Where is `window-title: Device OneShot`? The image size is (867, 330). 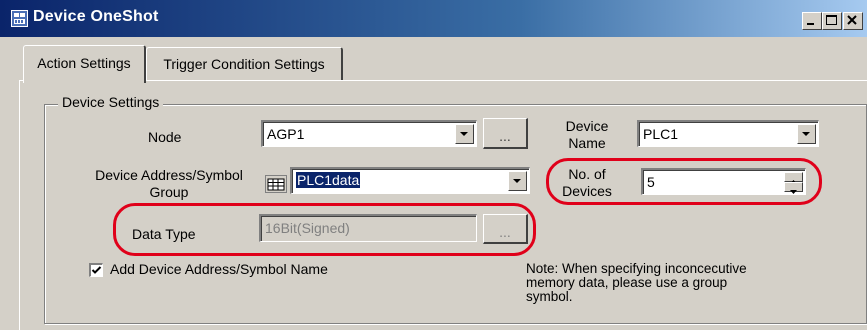
window-title: Device OneShot is located at coordinates (96, 16).